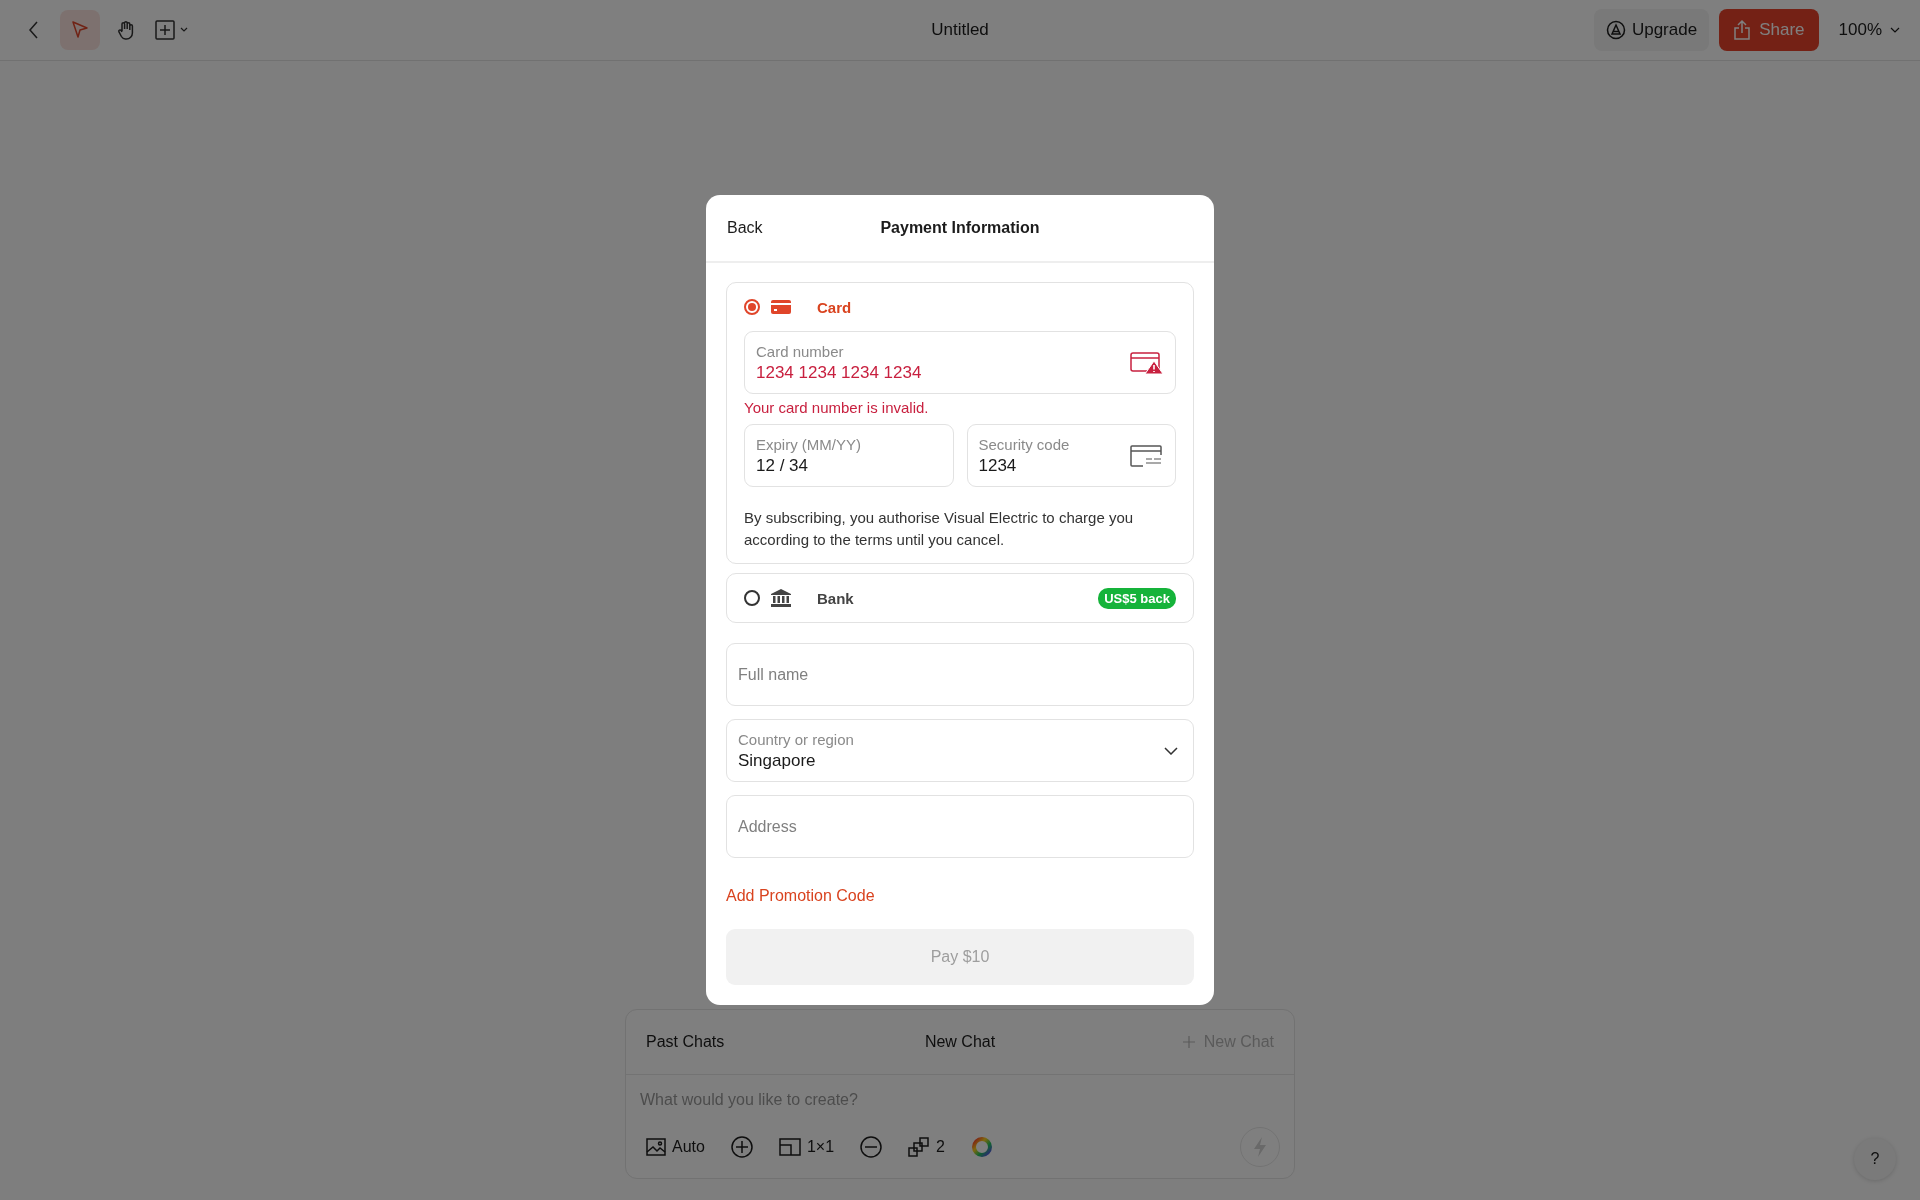 Image resolution: width=1920 pixels, height=1200 pixels. What do you see at coordinates (1071, 455) in the screenshot?
I see `security-code-field: Security code 1234` at bounding box center [1071, 455].